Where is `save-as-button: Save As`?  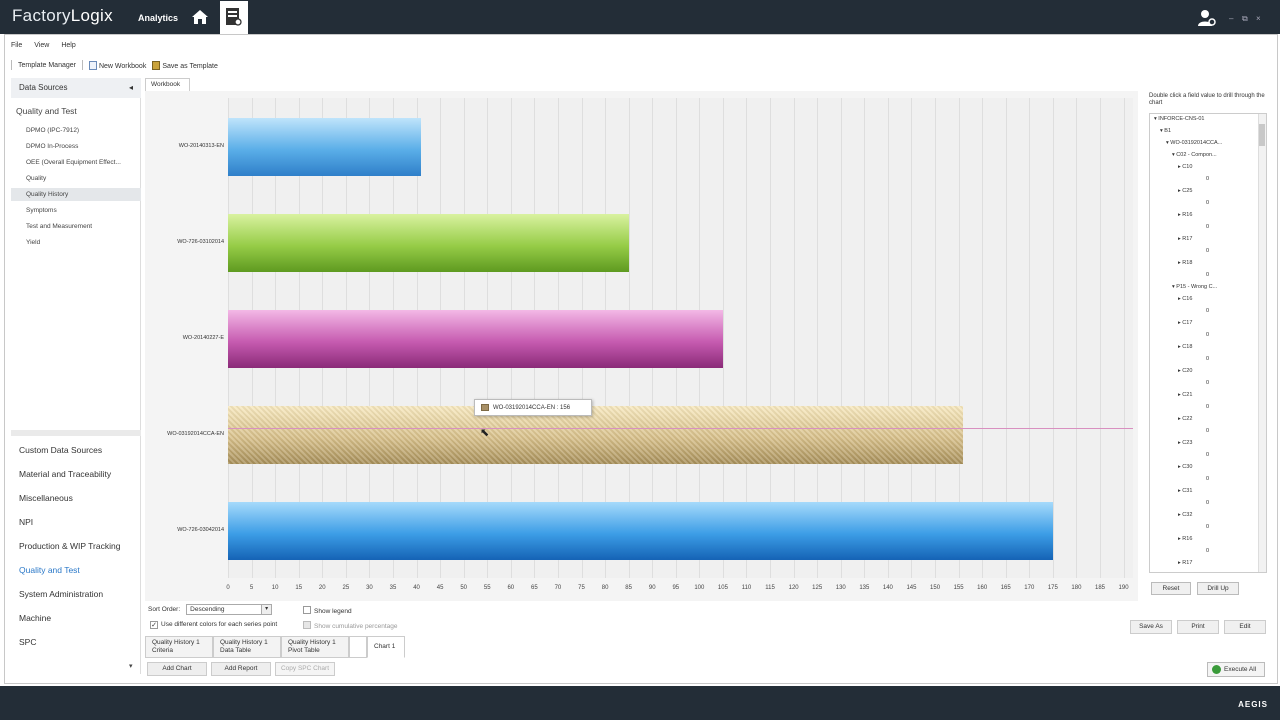 save-as-button: Save As is located at coordinates (1151, 627).